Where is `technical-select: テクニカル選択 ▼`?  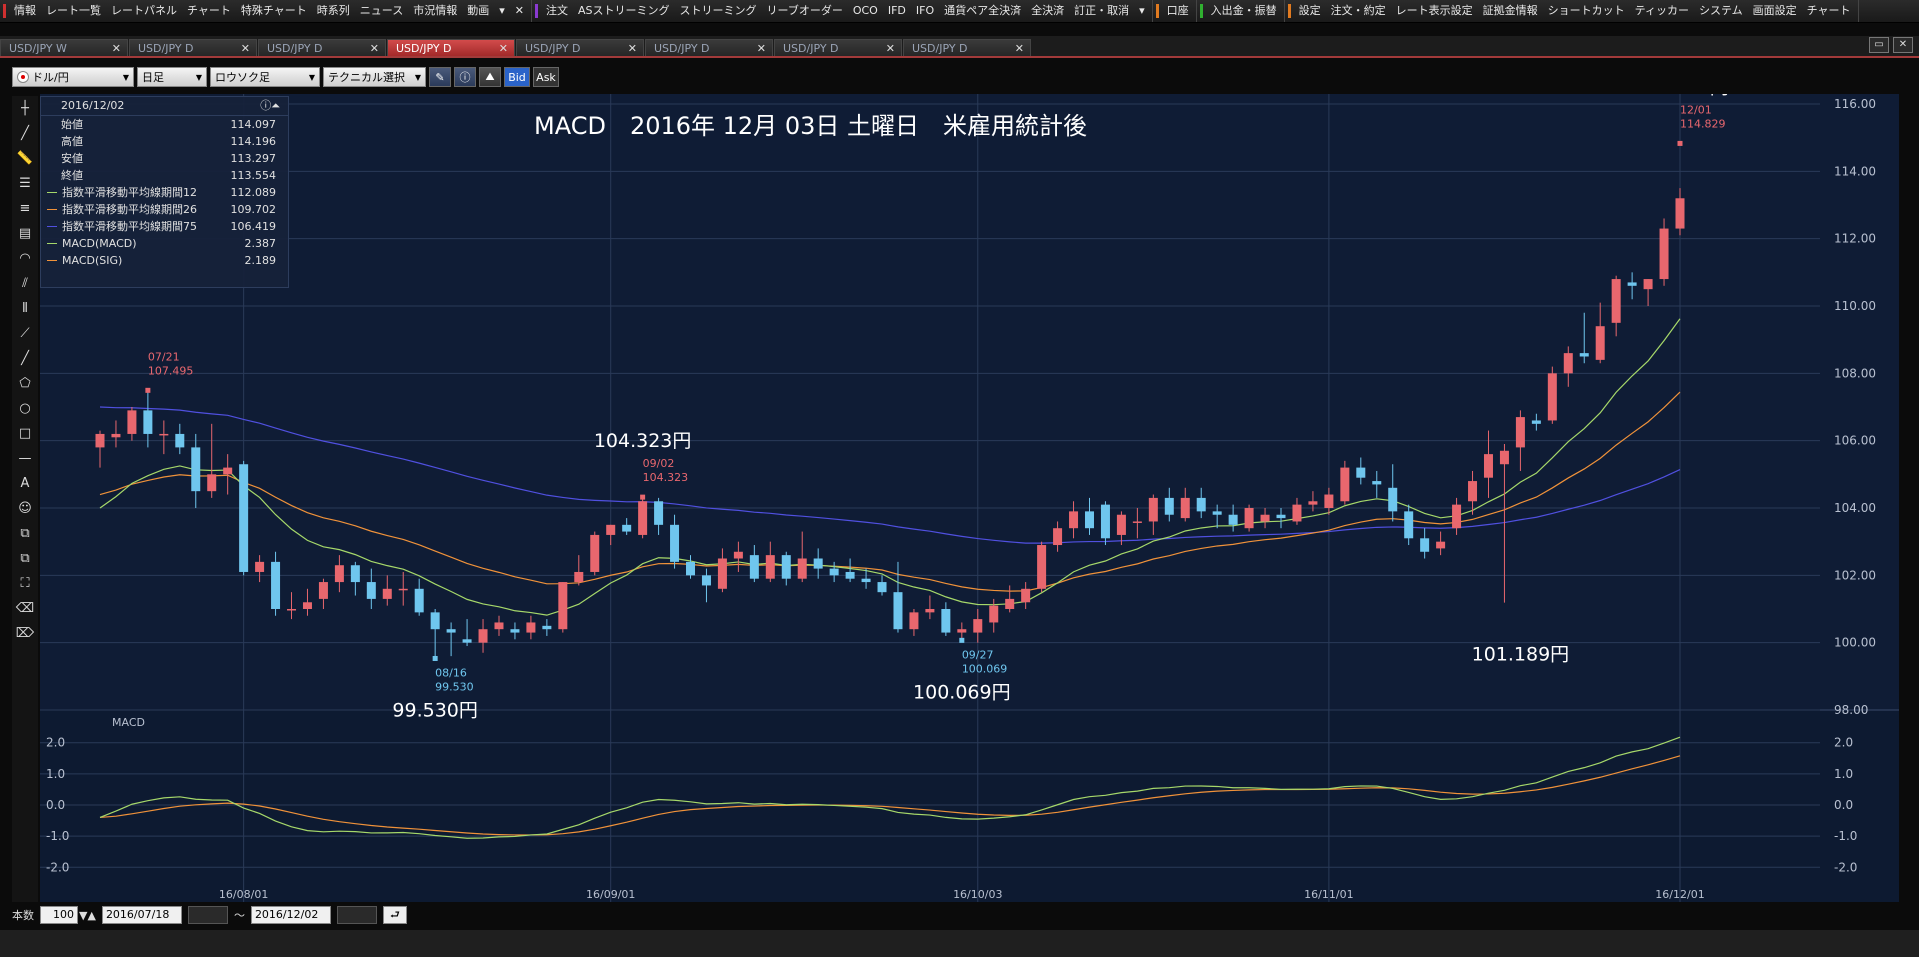
technical-select: テクニカル選択 ▼ is located at coordinates (374, 77).